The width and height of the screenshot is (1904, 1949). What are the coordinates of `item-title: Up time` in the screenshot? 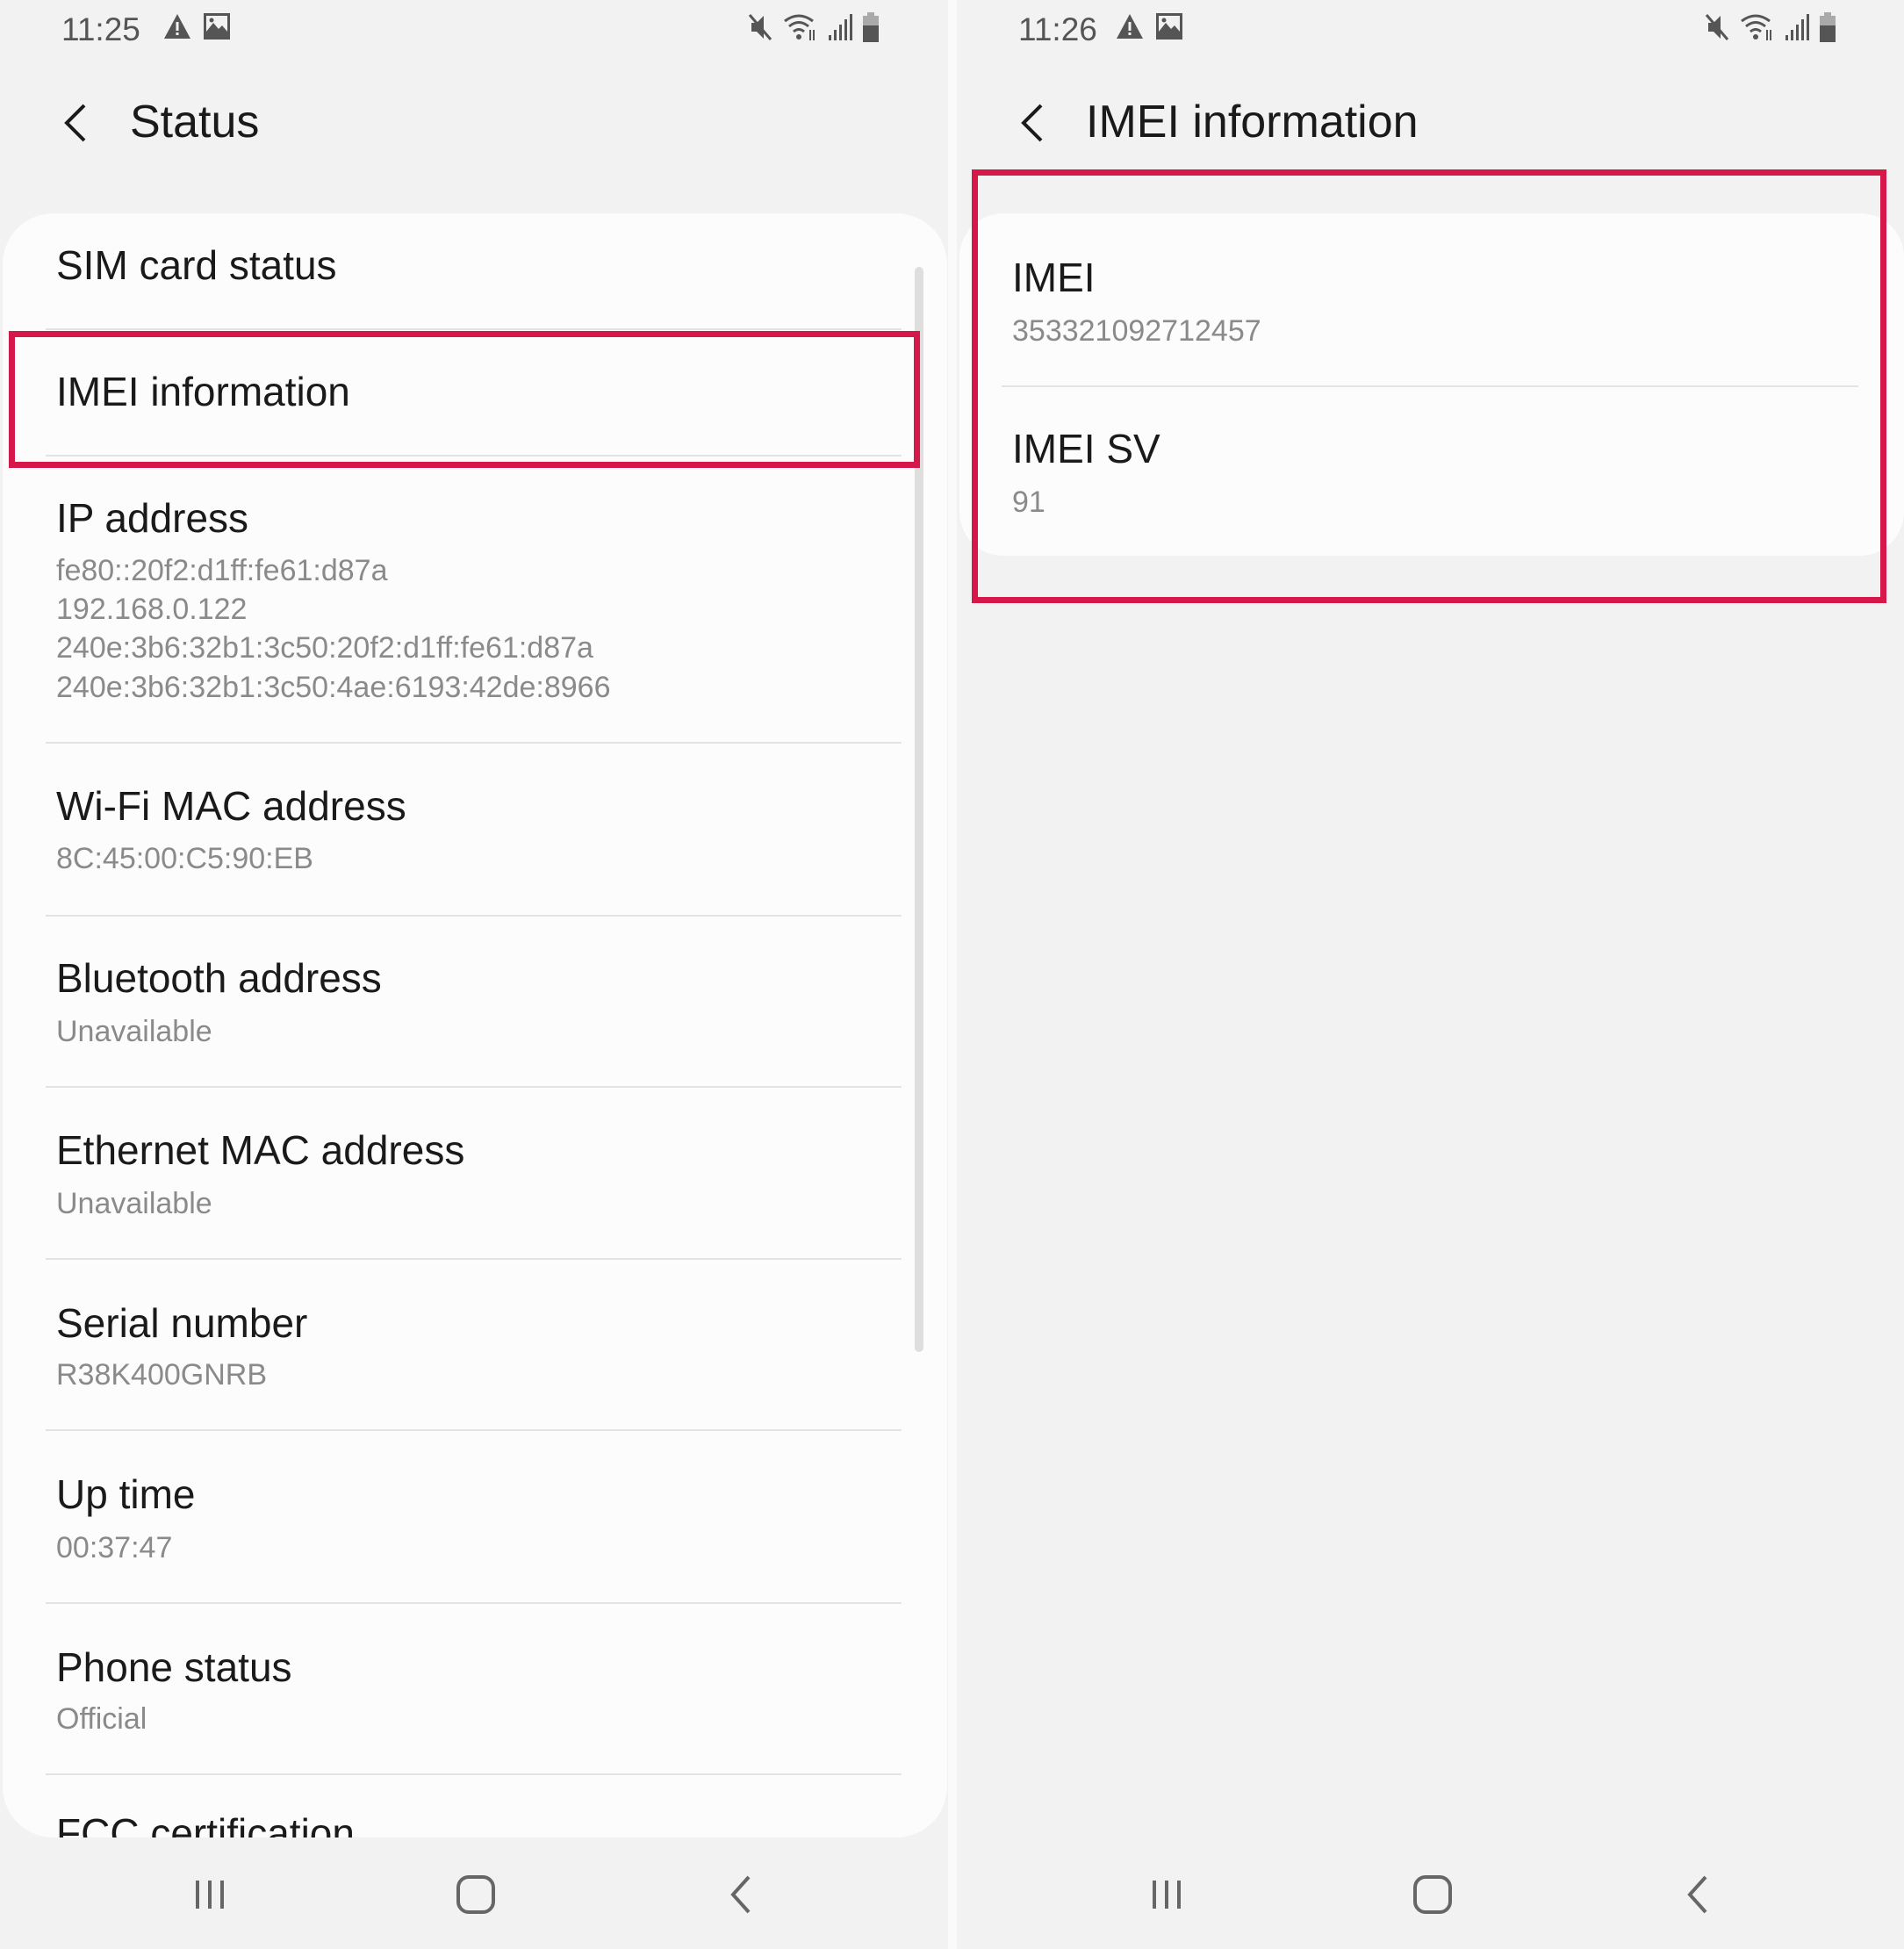 It's located at (126, 1494).